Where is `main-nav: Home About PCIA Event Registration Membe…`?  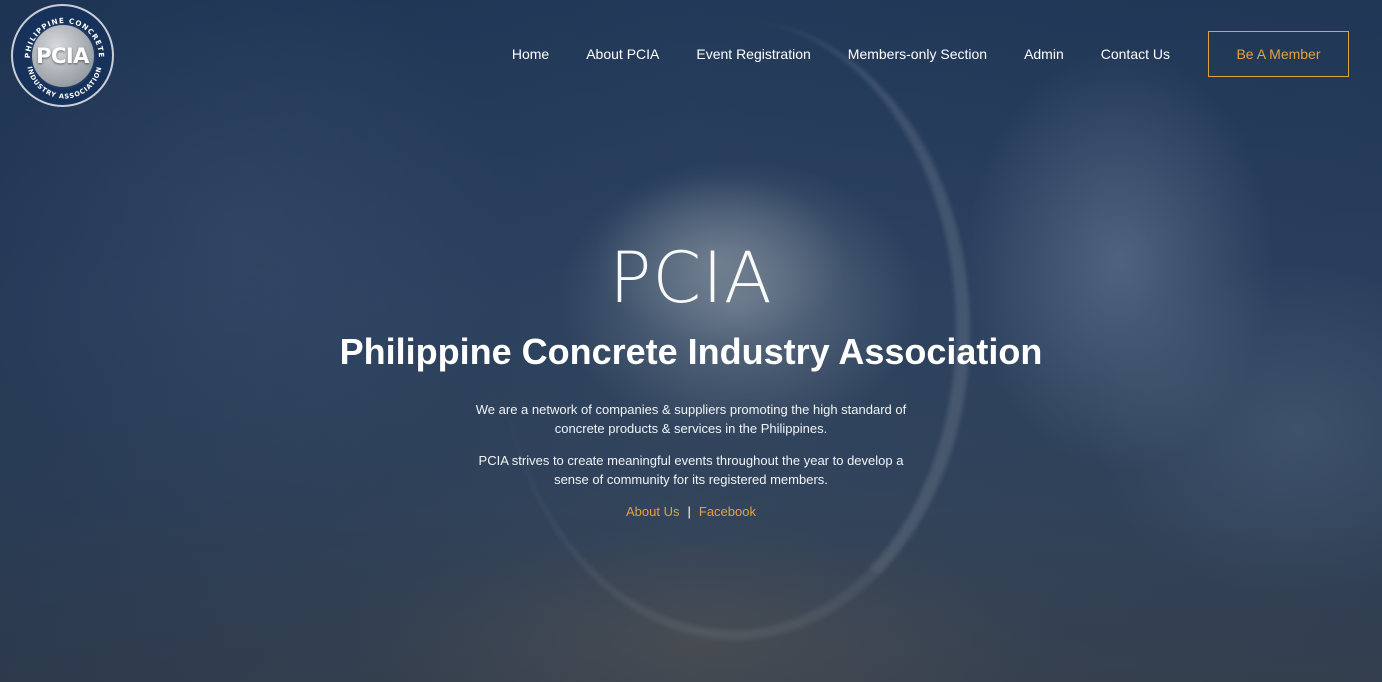 main-nav: Home About PCIA Event Registration Membe… is located at coordinates (930, 54).